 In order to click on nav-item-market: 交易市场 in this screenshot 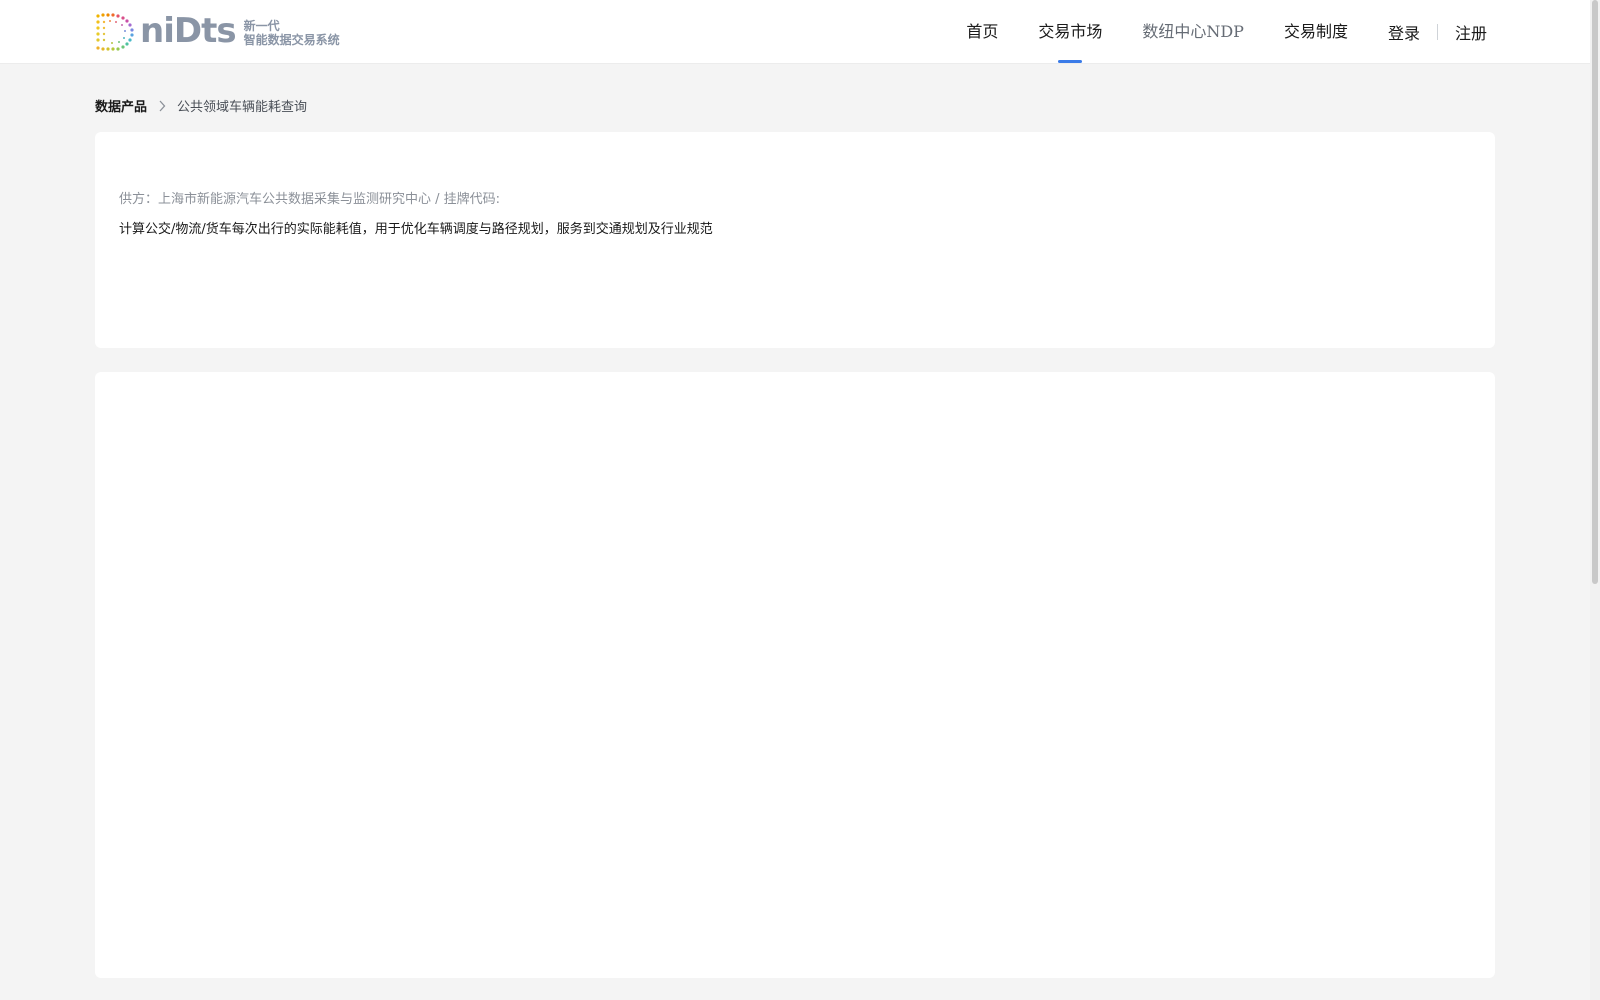, I will do `click(1070, 31)`.